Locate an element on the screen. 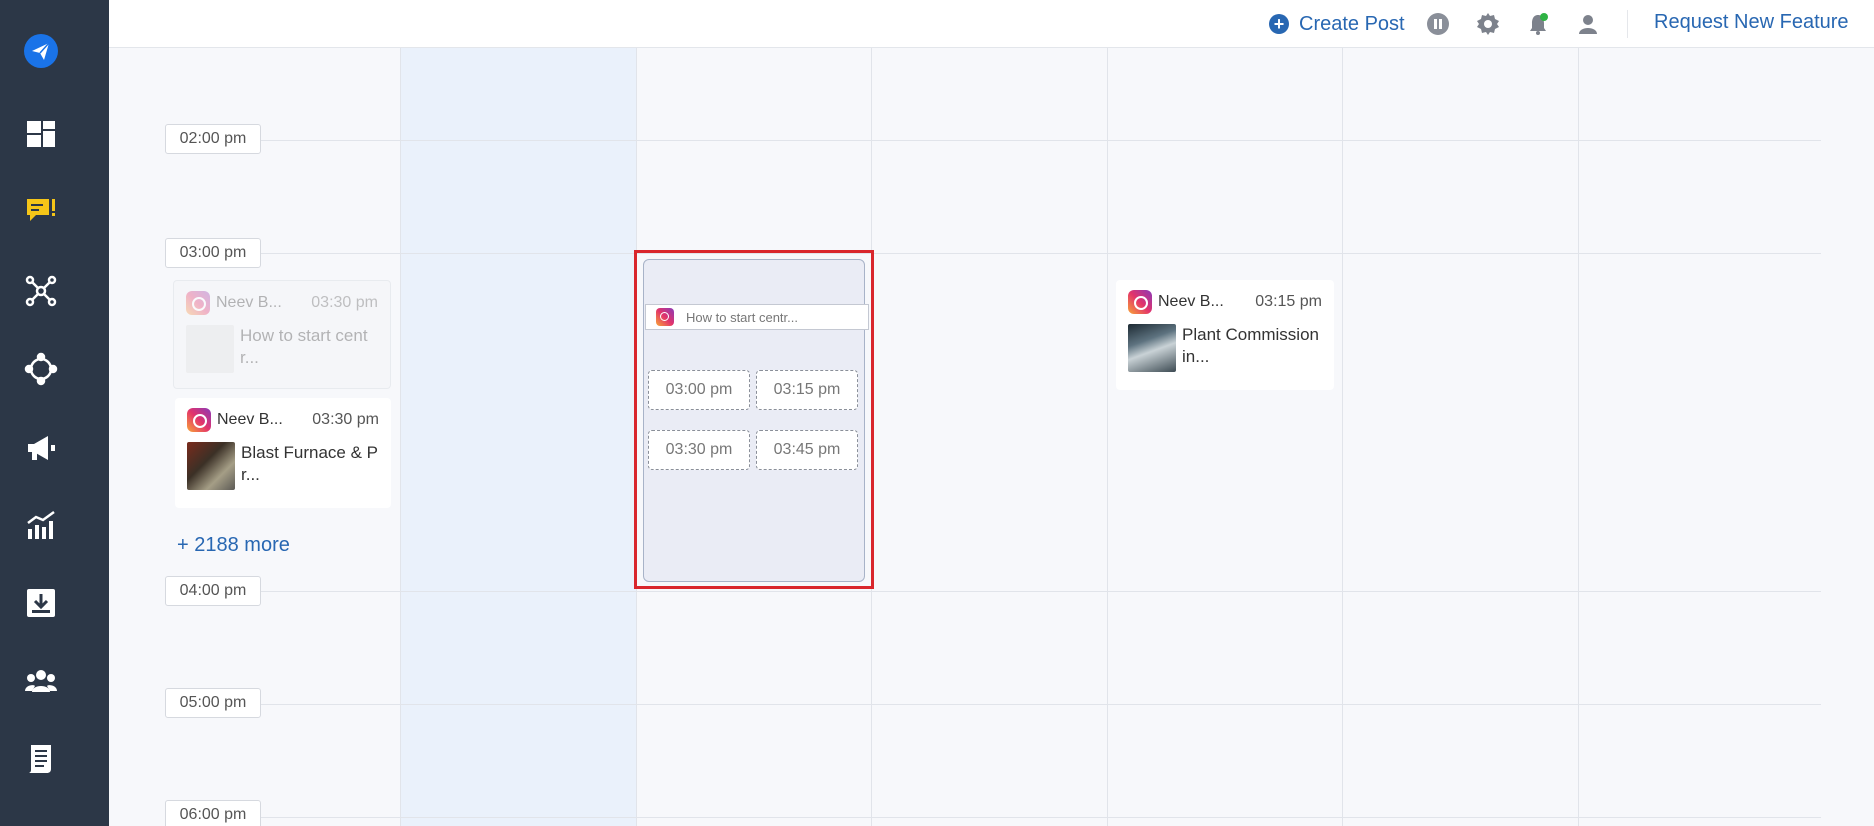 This screenshot has height=826, width=1874. time-label: 04:00 pm is located at coordinates (213, 591).